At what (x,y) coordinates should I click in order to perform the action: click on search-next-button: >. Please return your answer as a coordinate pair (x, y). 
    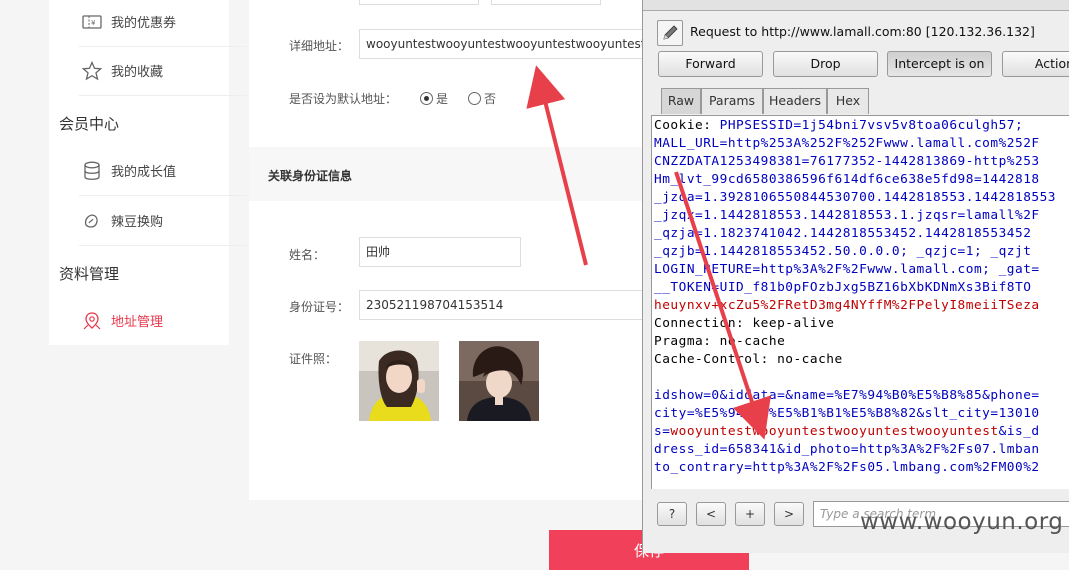
    Looking at the image, I should click on (789, 514).